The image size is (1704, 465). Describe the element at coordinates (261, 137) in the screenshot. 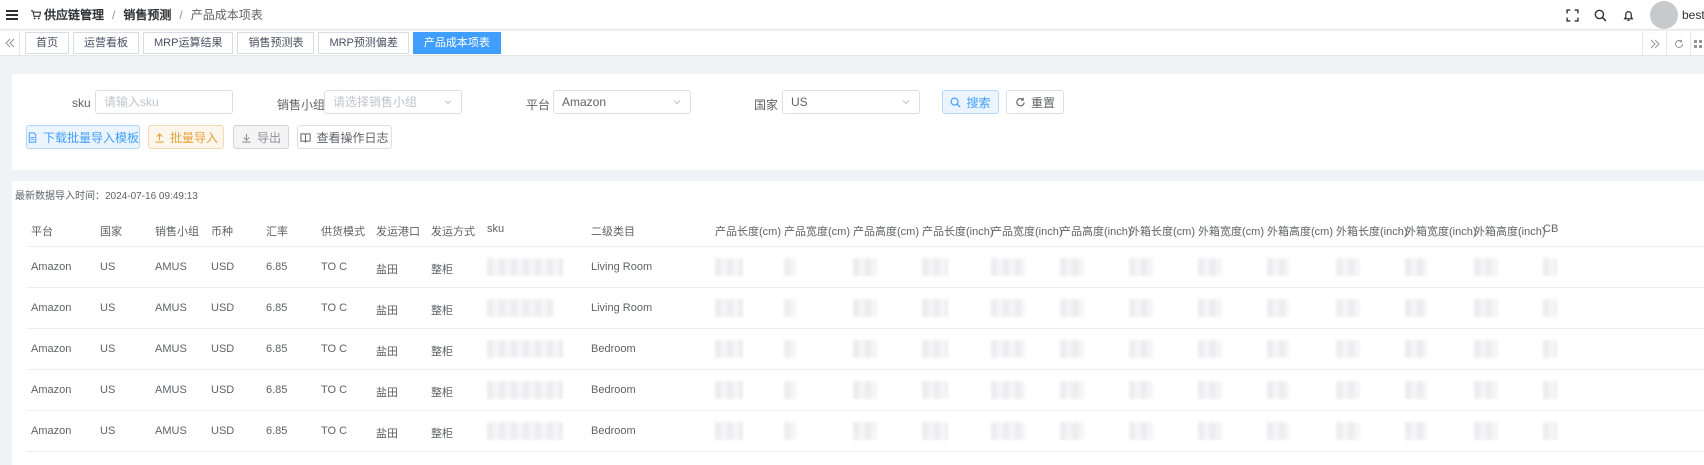

I see `export-button: 导出` at that location.